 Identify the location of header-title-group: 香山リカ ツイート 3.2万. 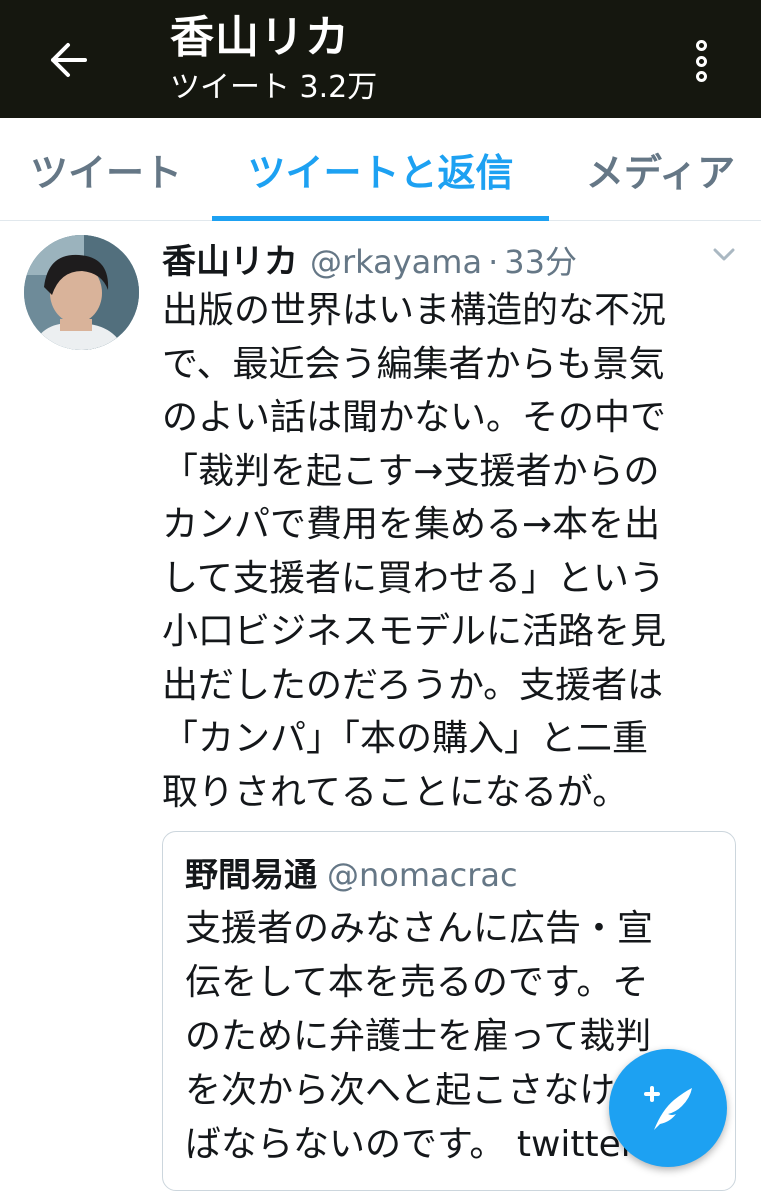
(273, 59).